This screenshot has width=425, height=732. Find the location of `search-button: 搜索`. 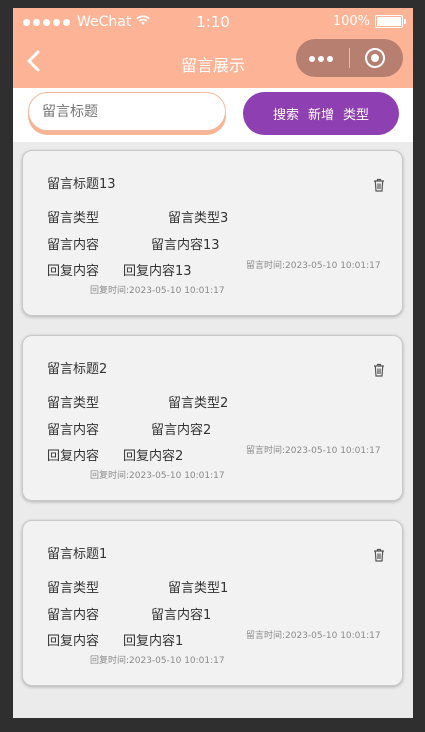

search-button: 搜索 is located at coordinates (286, 113).